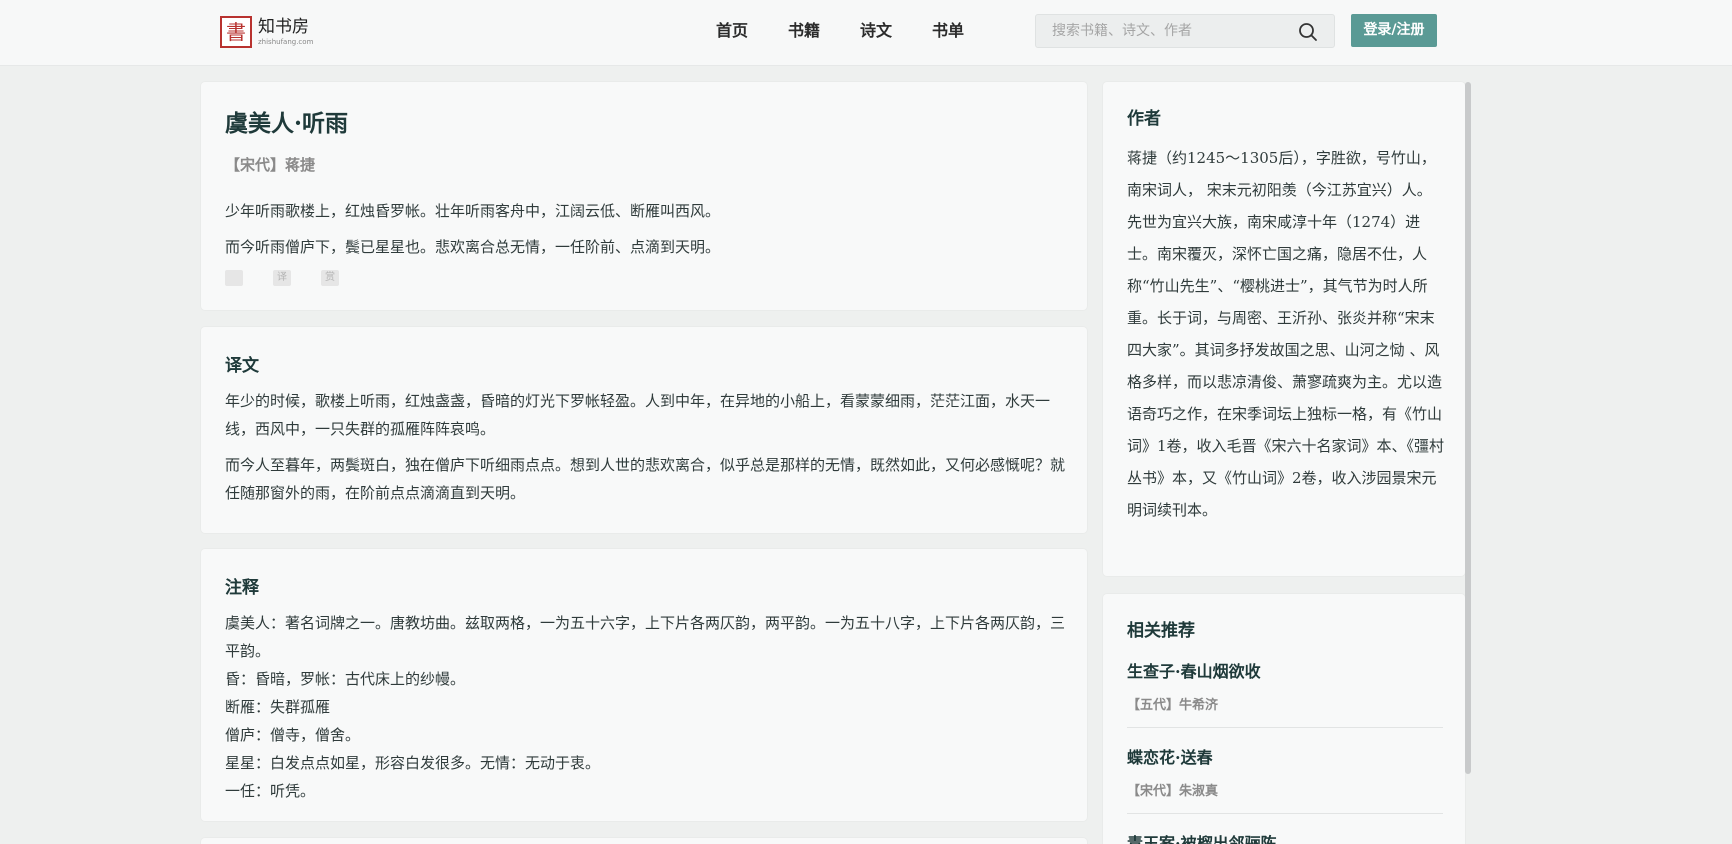 Image resolution: width=1732 pixels, height=844 pixels. Describe the element at coordinates (234, 278) in the screenshot. I see `copy-icon` at that location.